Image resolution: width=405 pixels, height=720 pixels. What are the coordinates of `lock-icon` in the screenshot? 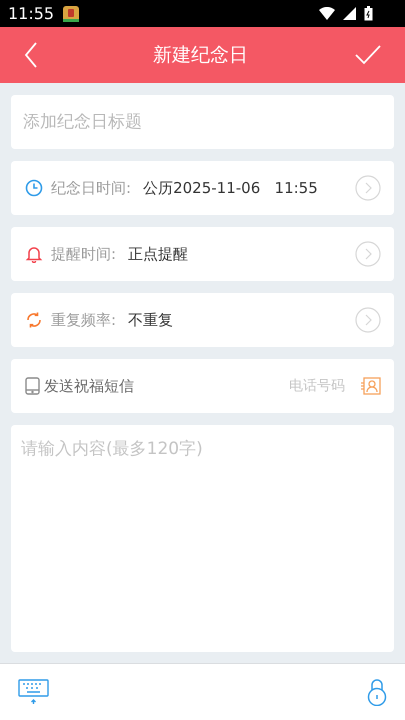 It's located at (377, 692).